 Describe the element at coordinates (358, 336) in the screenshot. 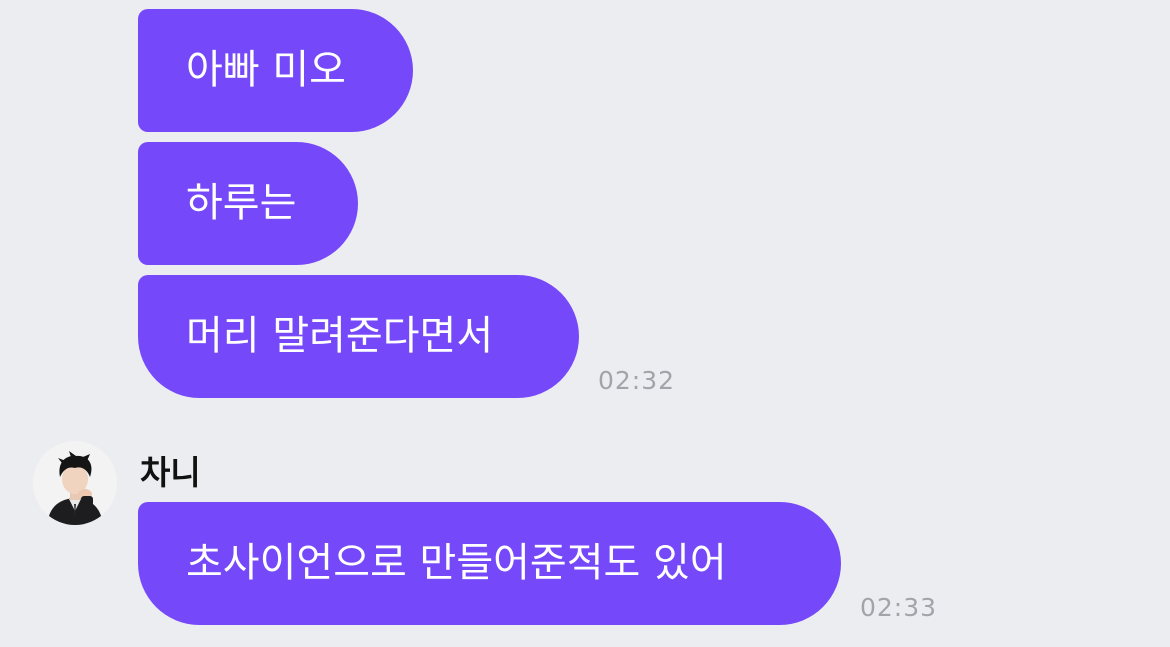

I see `message-bubble: 머리 말려준다면서` at that location.